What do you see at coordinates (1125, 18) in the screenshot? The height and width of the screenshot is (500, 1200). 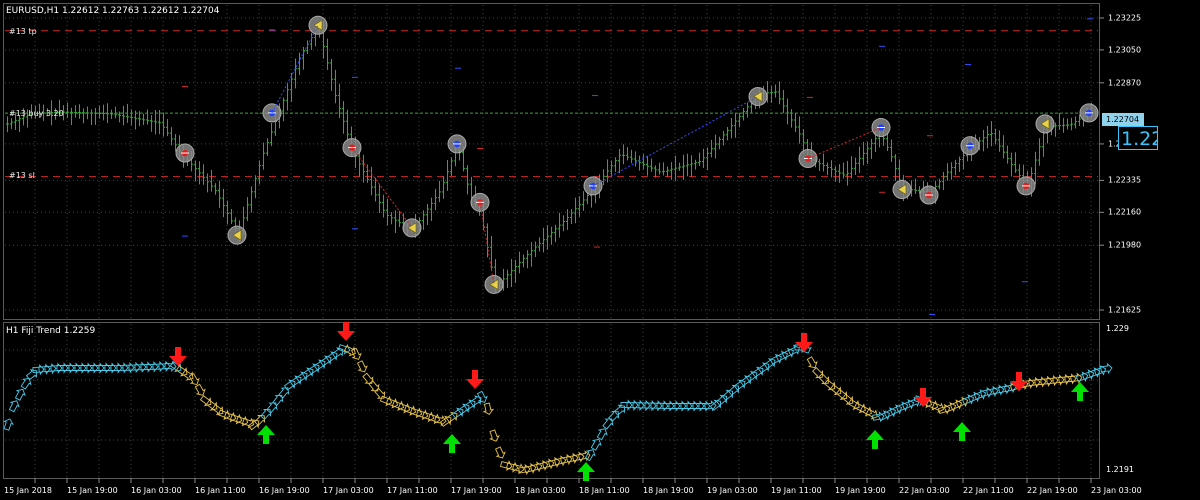 I see `price-label: 1.23225` at bounding box center [1125, 18].